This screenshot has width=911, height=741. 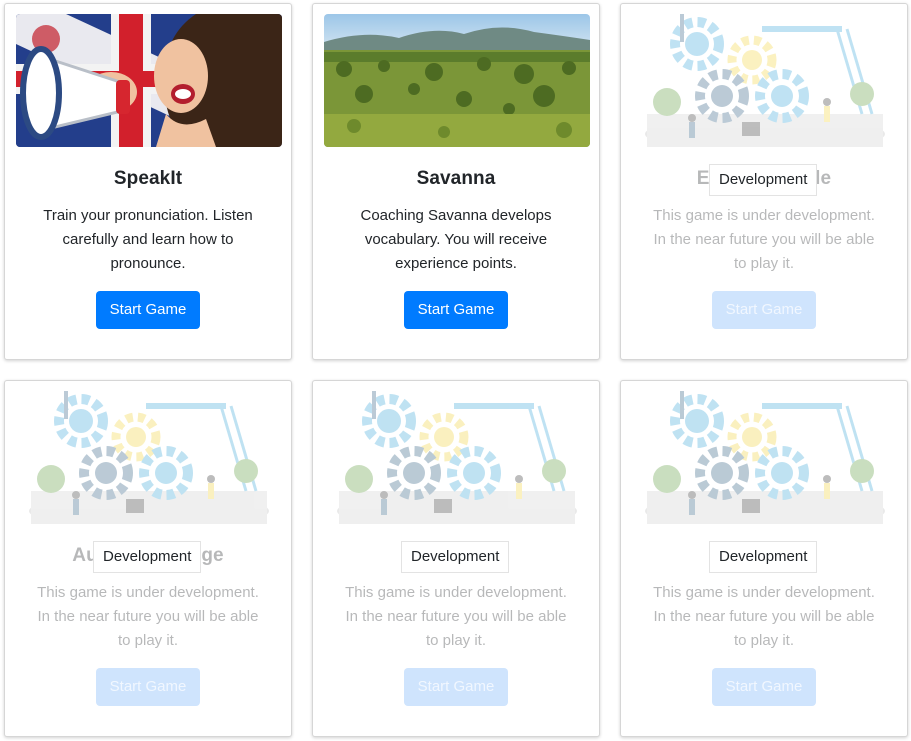 What do you see at coordinates (148, 178) in the screenshot?
I see `card-title: SpeakIt` at bounding box center [148, 178].